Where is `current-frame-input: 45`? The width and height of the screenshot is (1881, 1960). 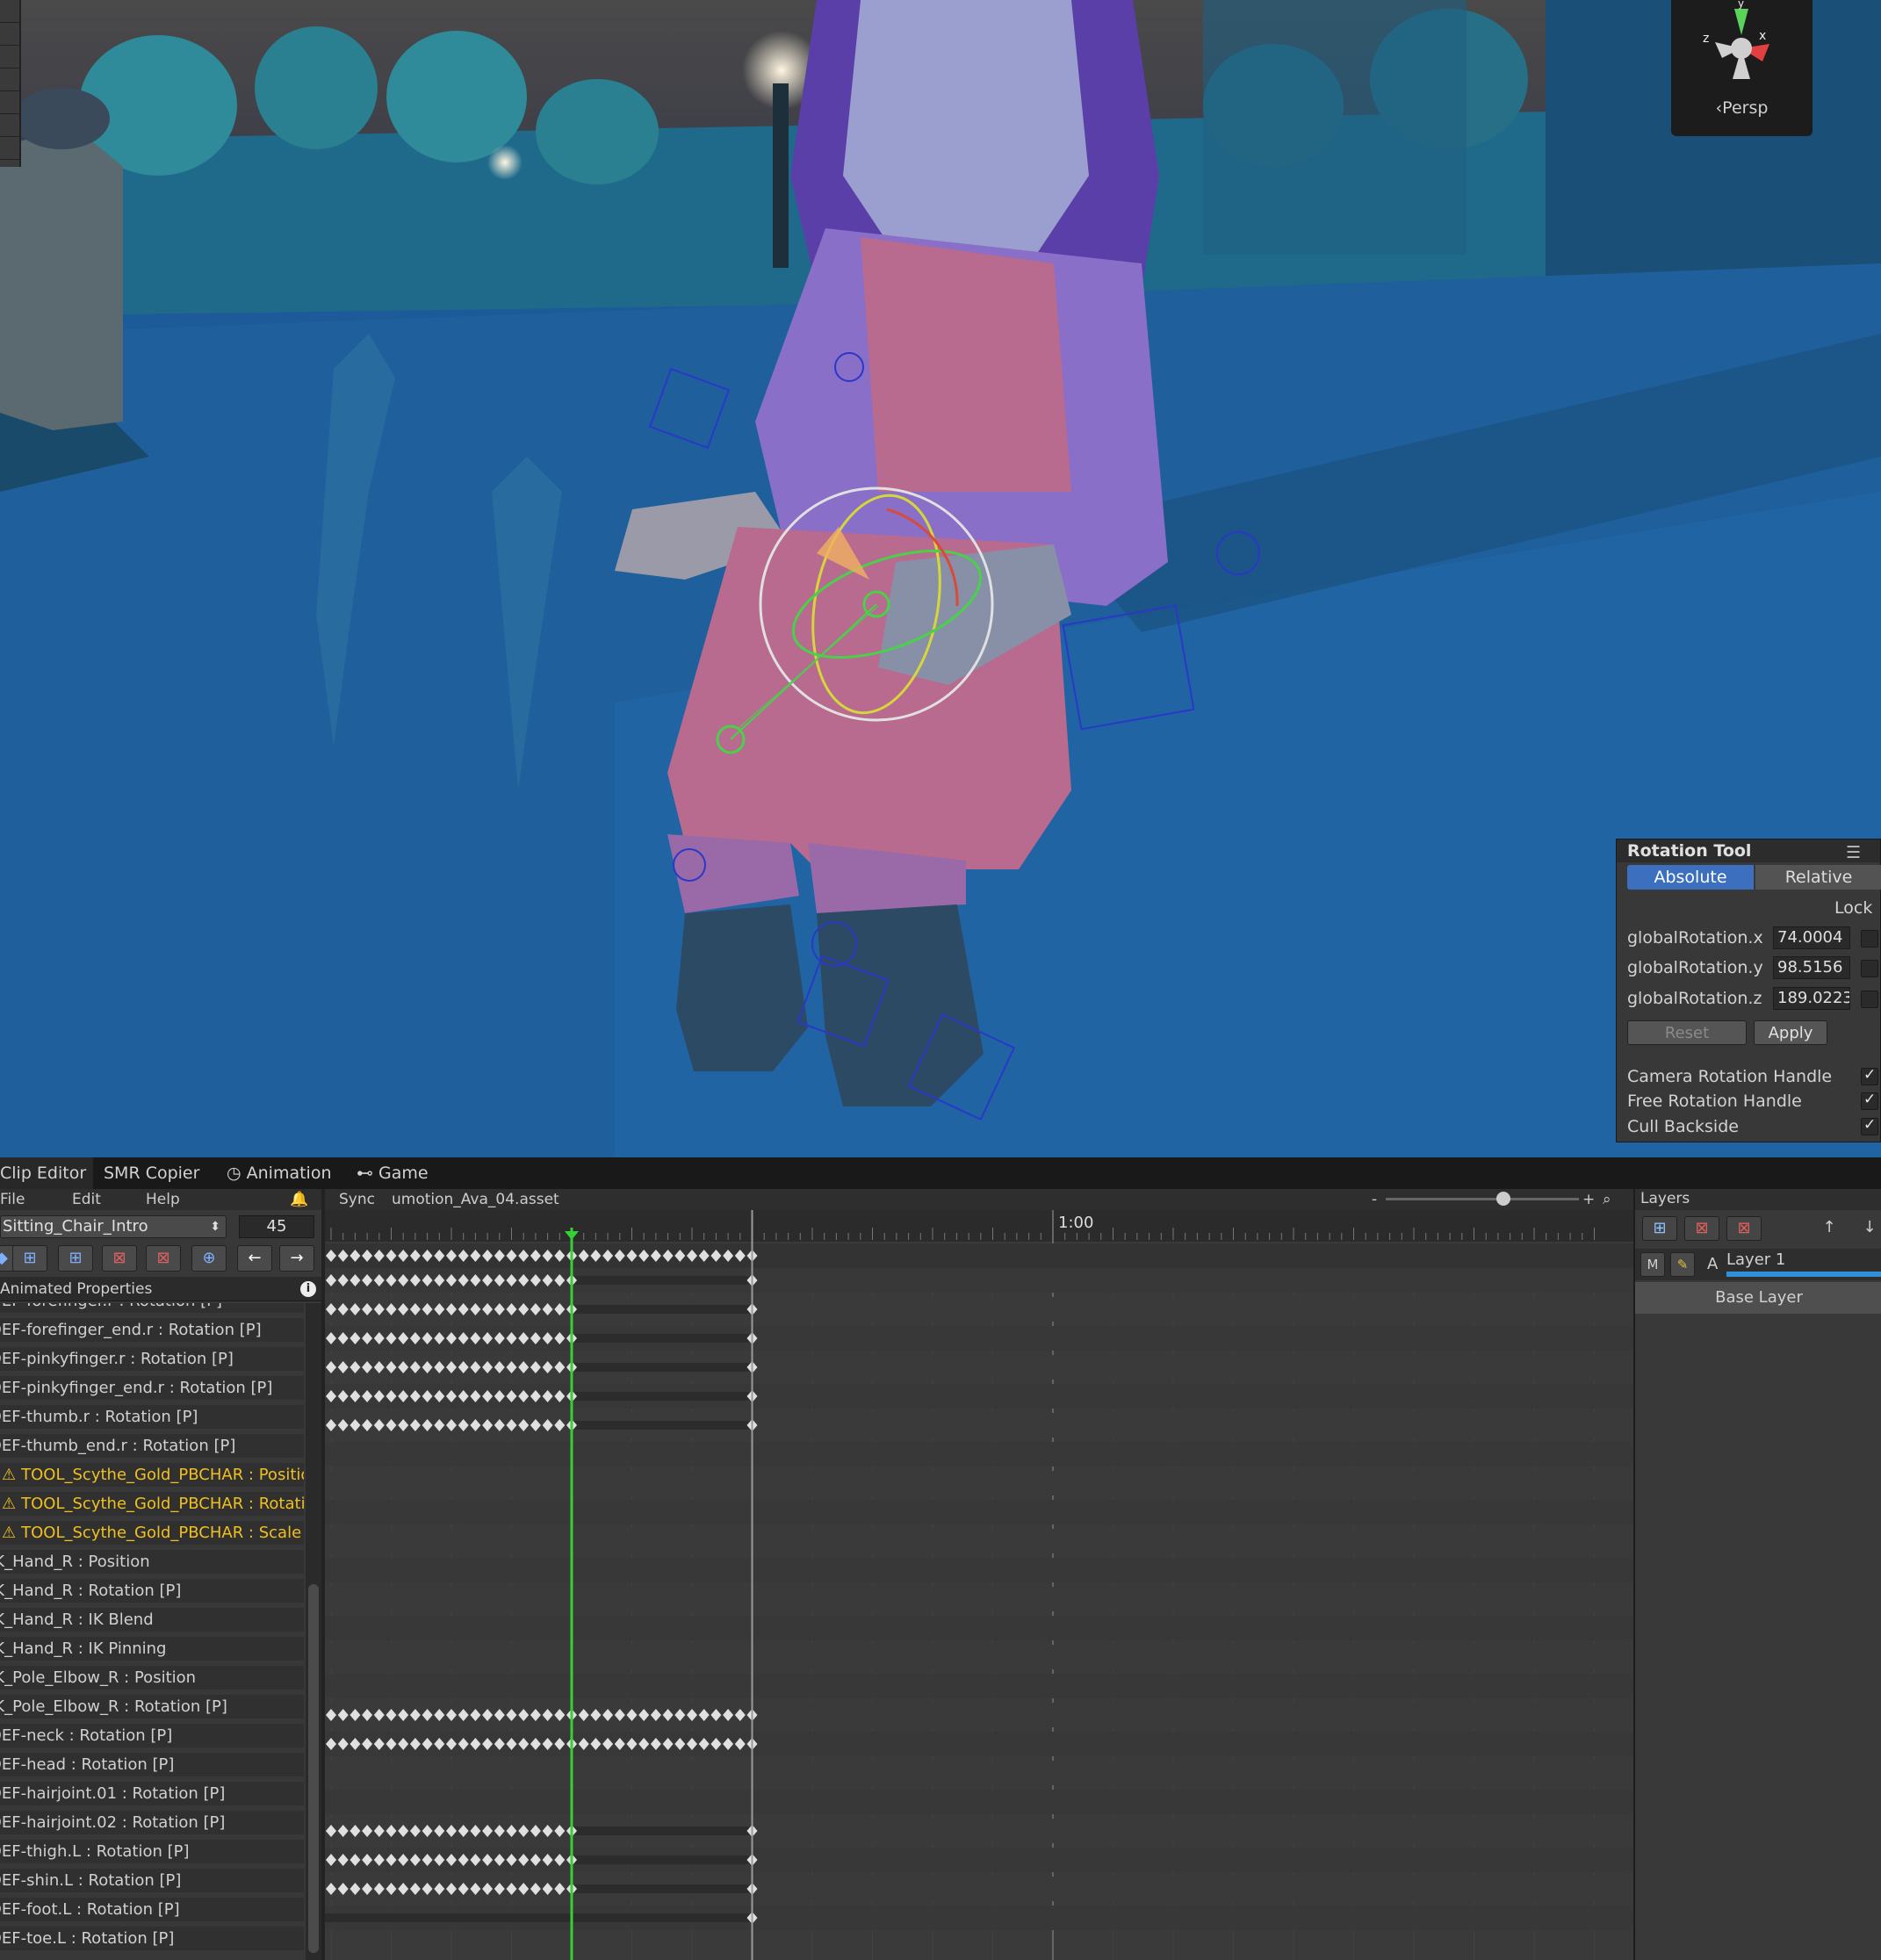
current-frame-input: 45 is located at coordinates (276, 1226).